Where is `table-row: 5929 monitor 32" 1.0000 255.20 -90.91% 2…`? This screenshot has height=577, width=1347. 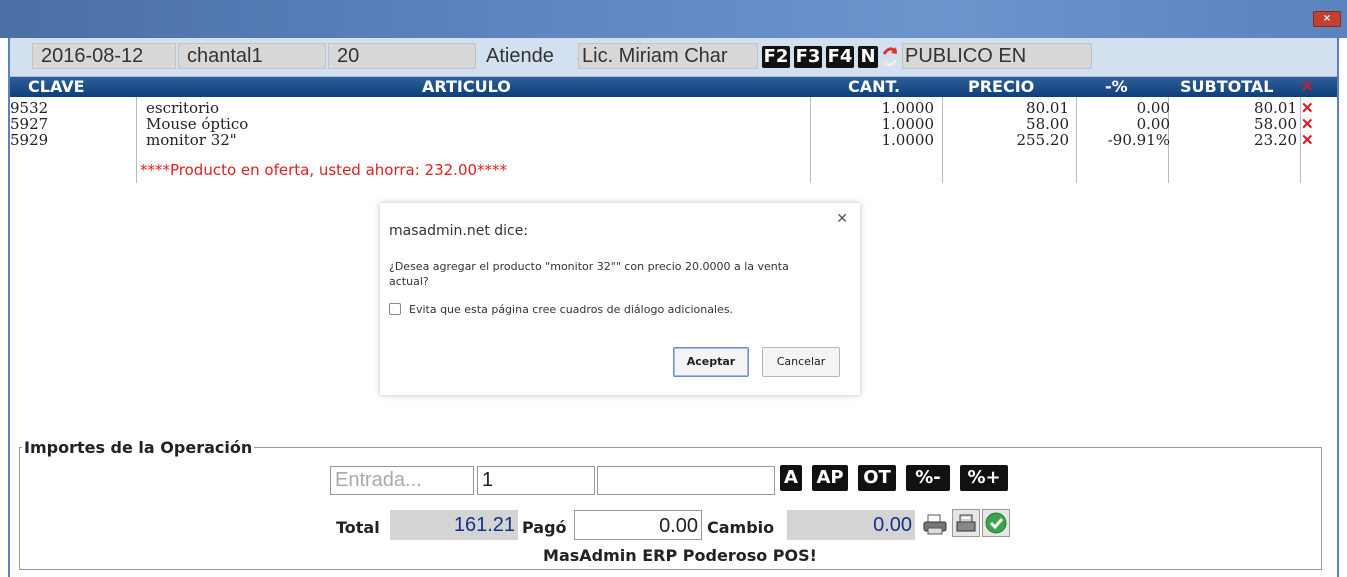 table-row: 5929 monitor 32" 1.0000 255.20 -90.91% 2… is located at coordinates (673, 140).